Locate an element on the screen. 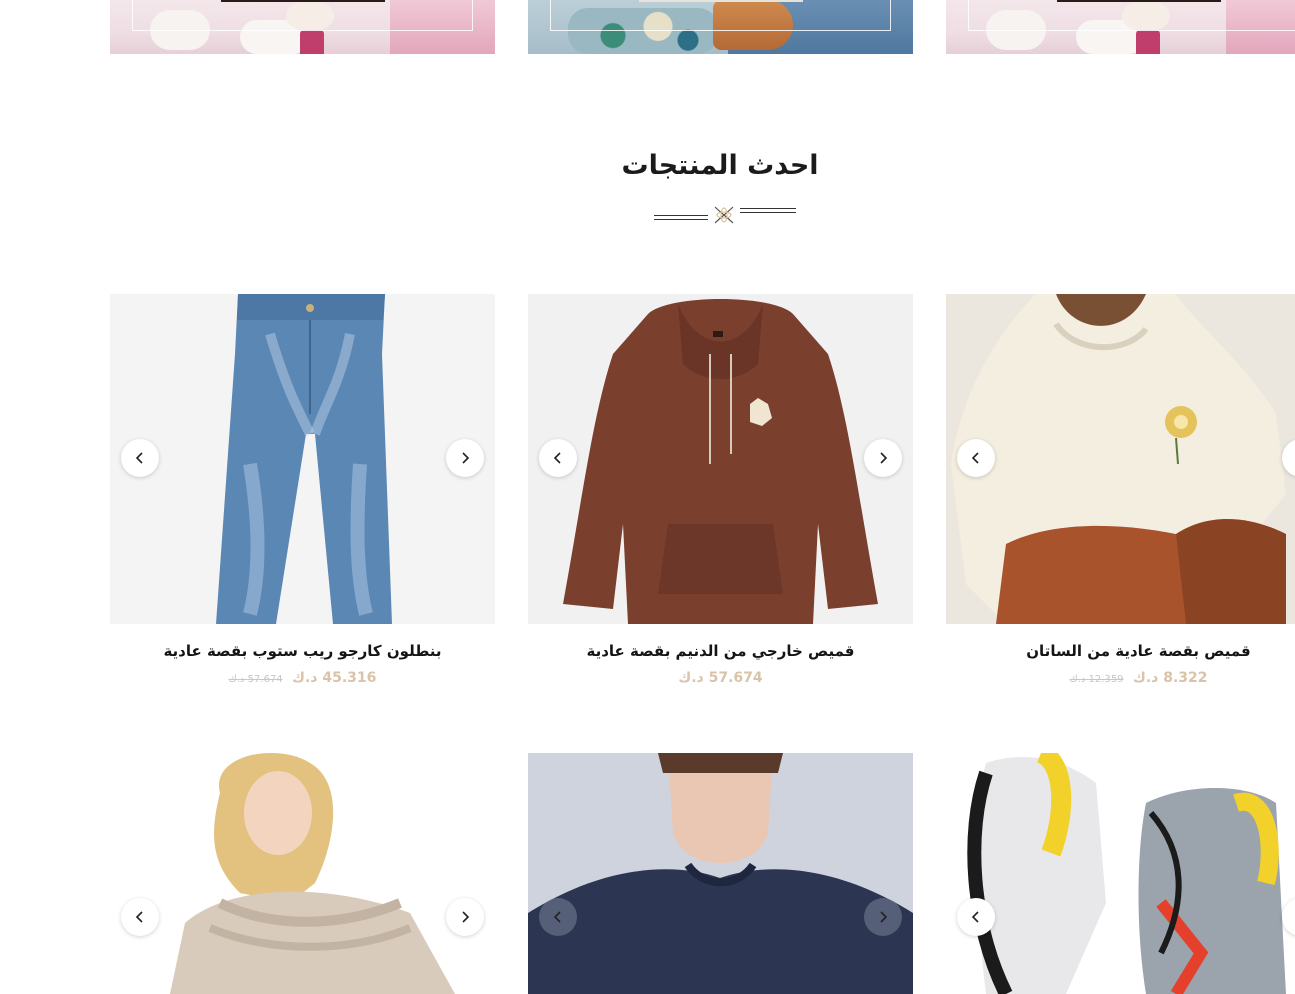 The width and height of the screenshot is (1295, 994). current-price: 57.674 د.ك is located at coordinates (720, 678).